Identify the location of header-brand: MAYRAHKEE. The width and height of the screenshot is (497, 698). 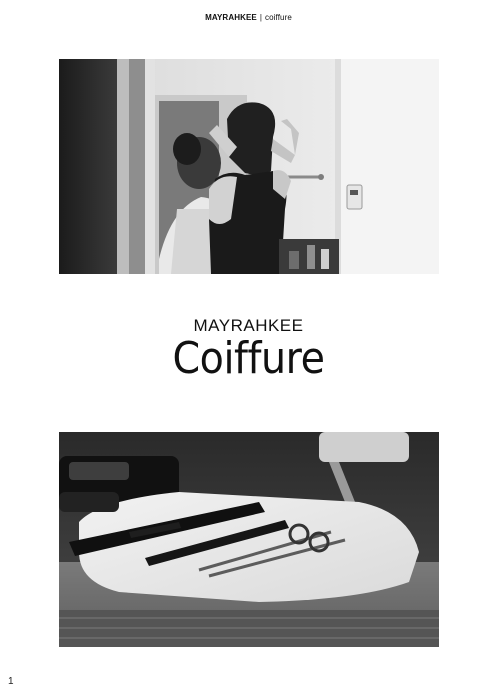
(231, 17).